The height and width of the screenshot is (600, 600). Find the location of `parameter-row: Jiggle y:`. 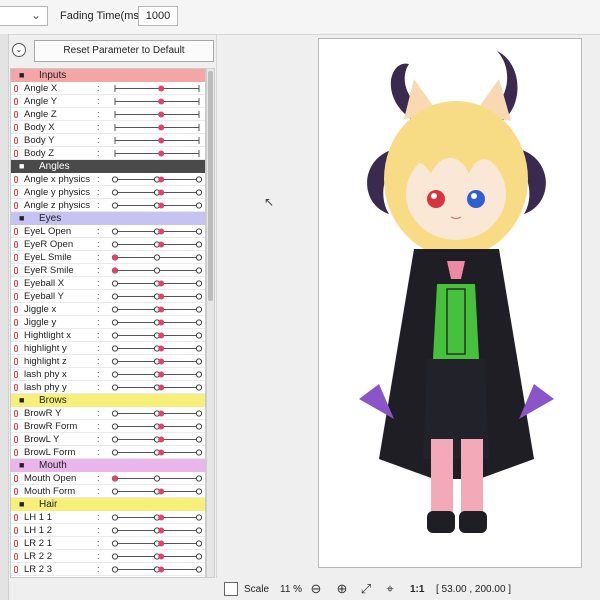

parameter-row: Jiggle y: is located at coordinates (108, 322).